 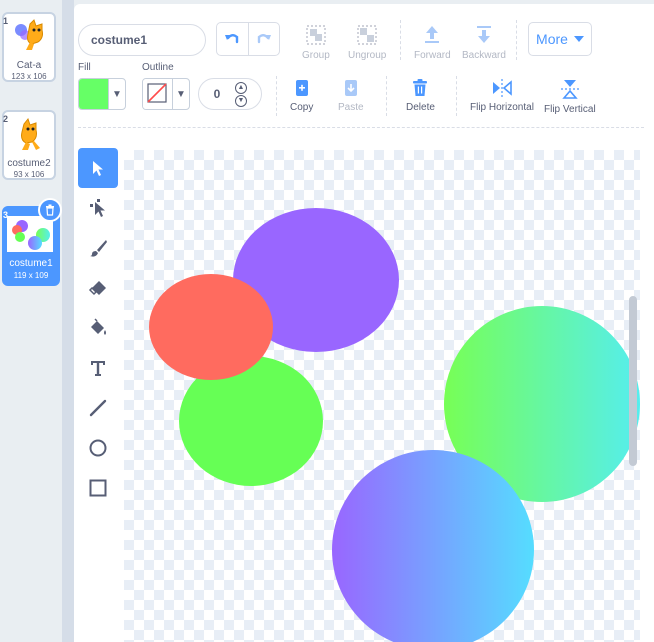 I want to click on toolbar-divider, so click(x=361, y=127).